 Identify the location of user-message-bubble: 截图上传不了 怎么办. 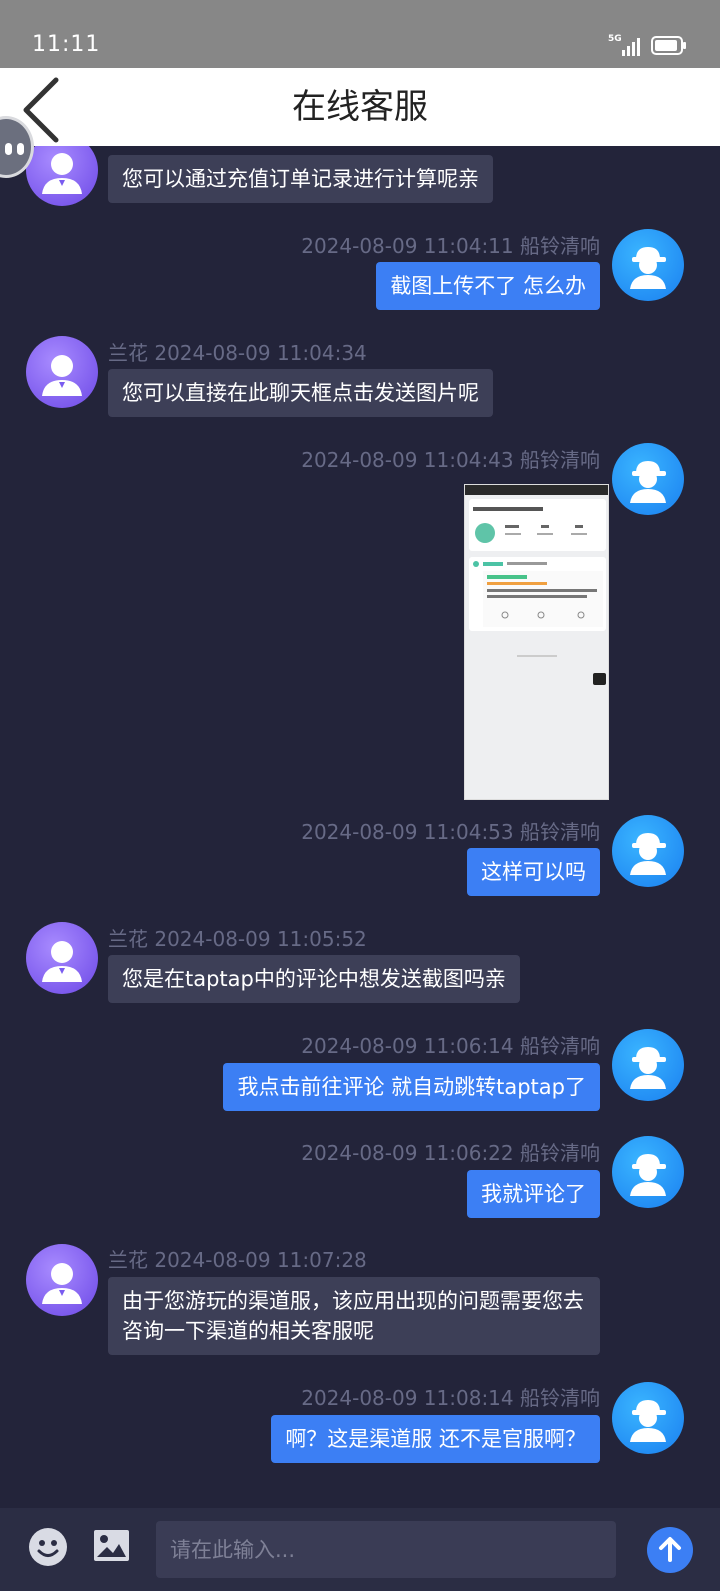
(488, 286).